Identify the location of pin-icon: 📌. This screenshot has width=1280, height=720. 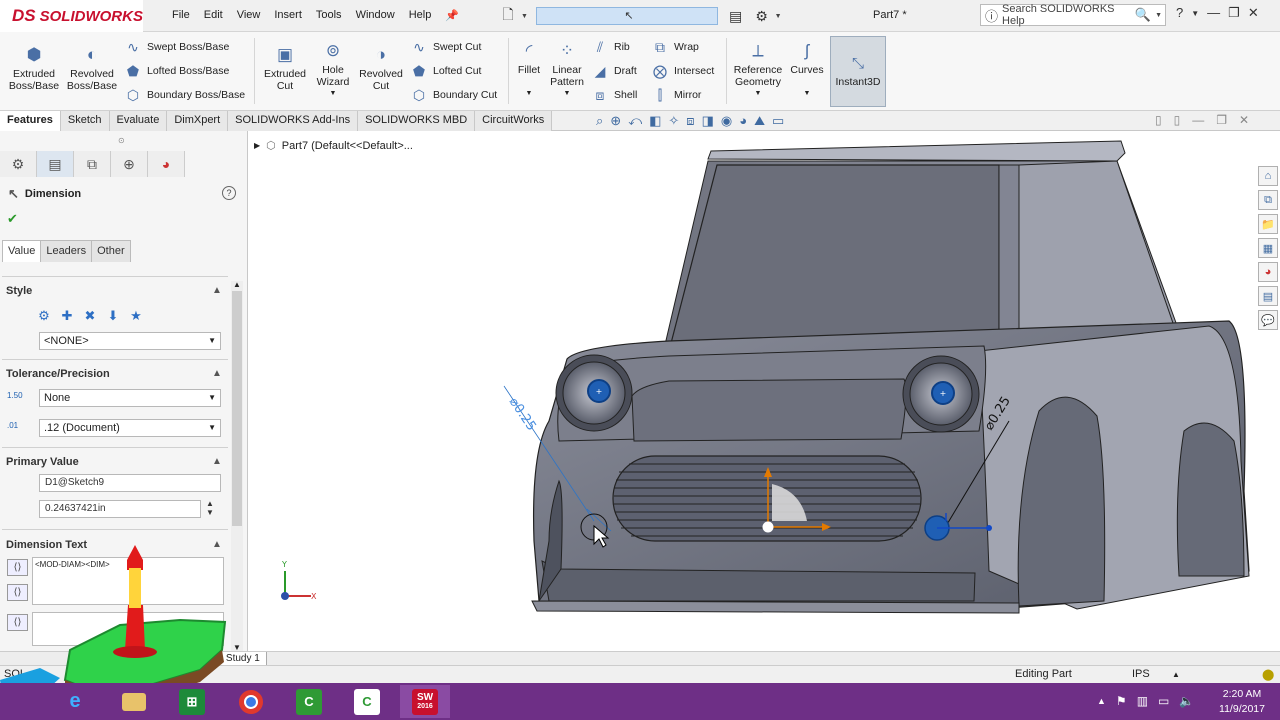
(452, 15).